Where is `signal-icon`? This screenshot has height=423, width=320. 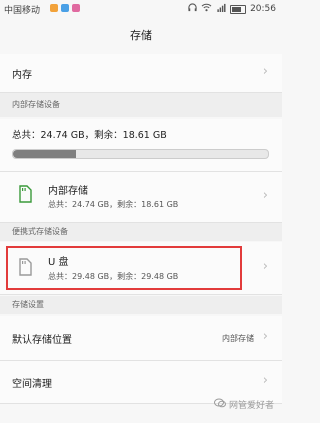
signal-icon is located at coordinates (221, 9).